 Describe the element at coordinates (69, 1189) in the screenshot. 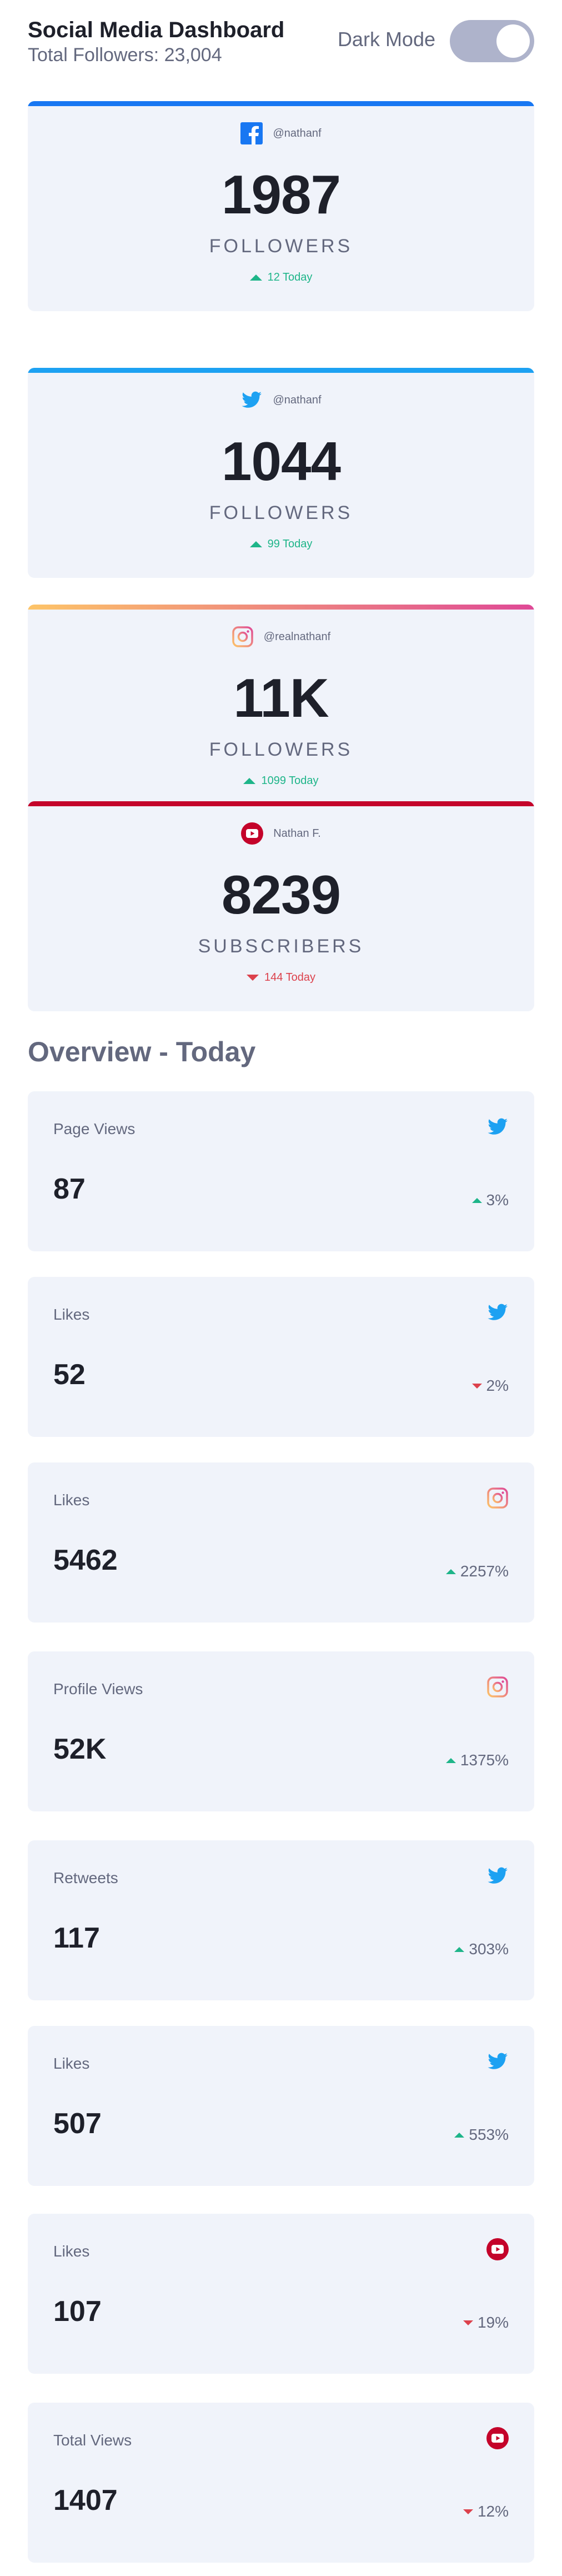

I see `overview-value: 87` at that location.